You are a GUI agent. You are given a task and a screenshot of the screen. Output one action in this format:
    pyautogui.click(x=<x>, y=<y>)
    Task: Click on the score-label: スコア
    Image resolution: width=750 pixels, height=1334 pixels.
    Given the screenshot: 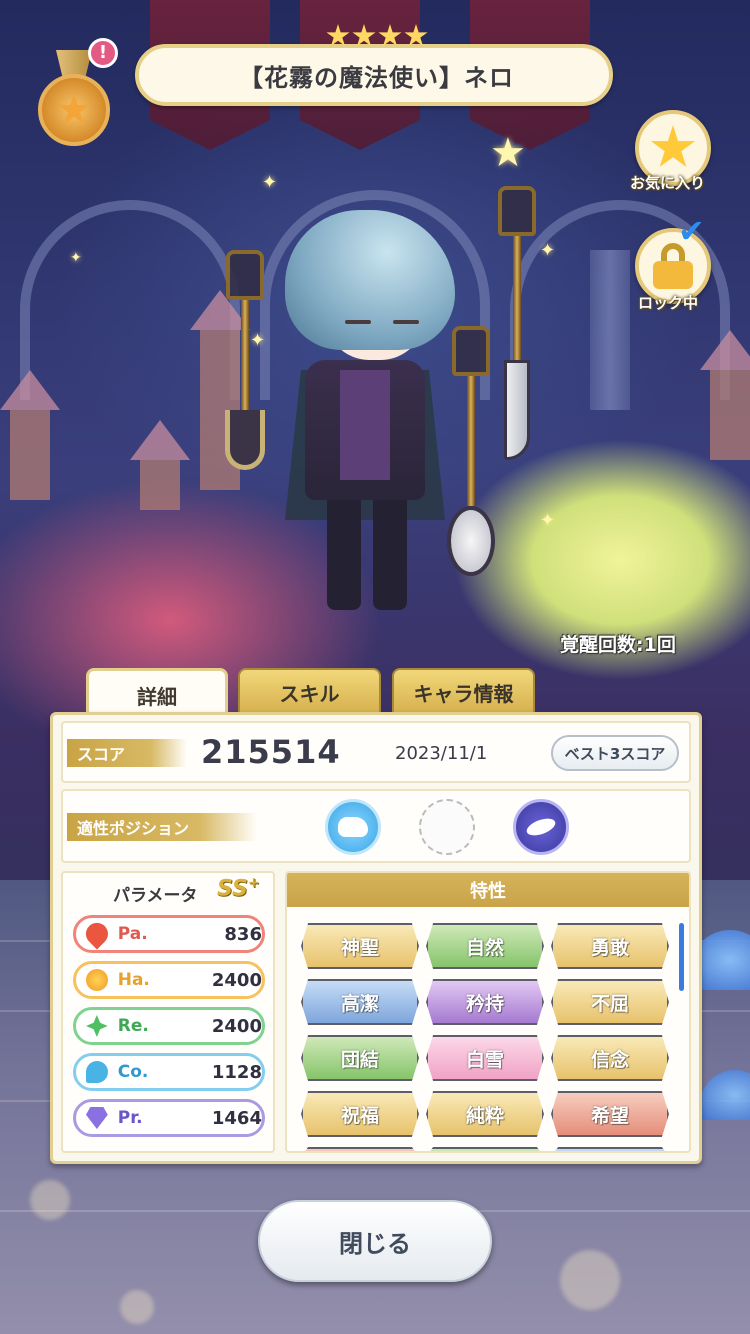 What is the action you would take?
    pyautogui.click(x=127, y=753)
    